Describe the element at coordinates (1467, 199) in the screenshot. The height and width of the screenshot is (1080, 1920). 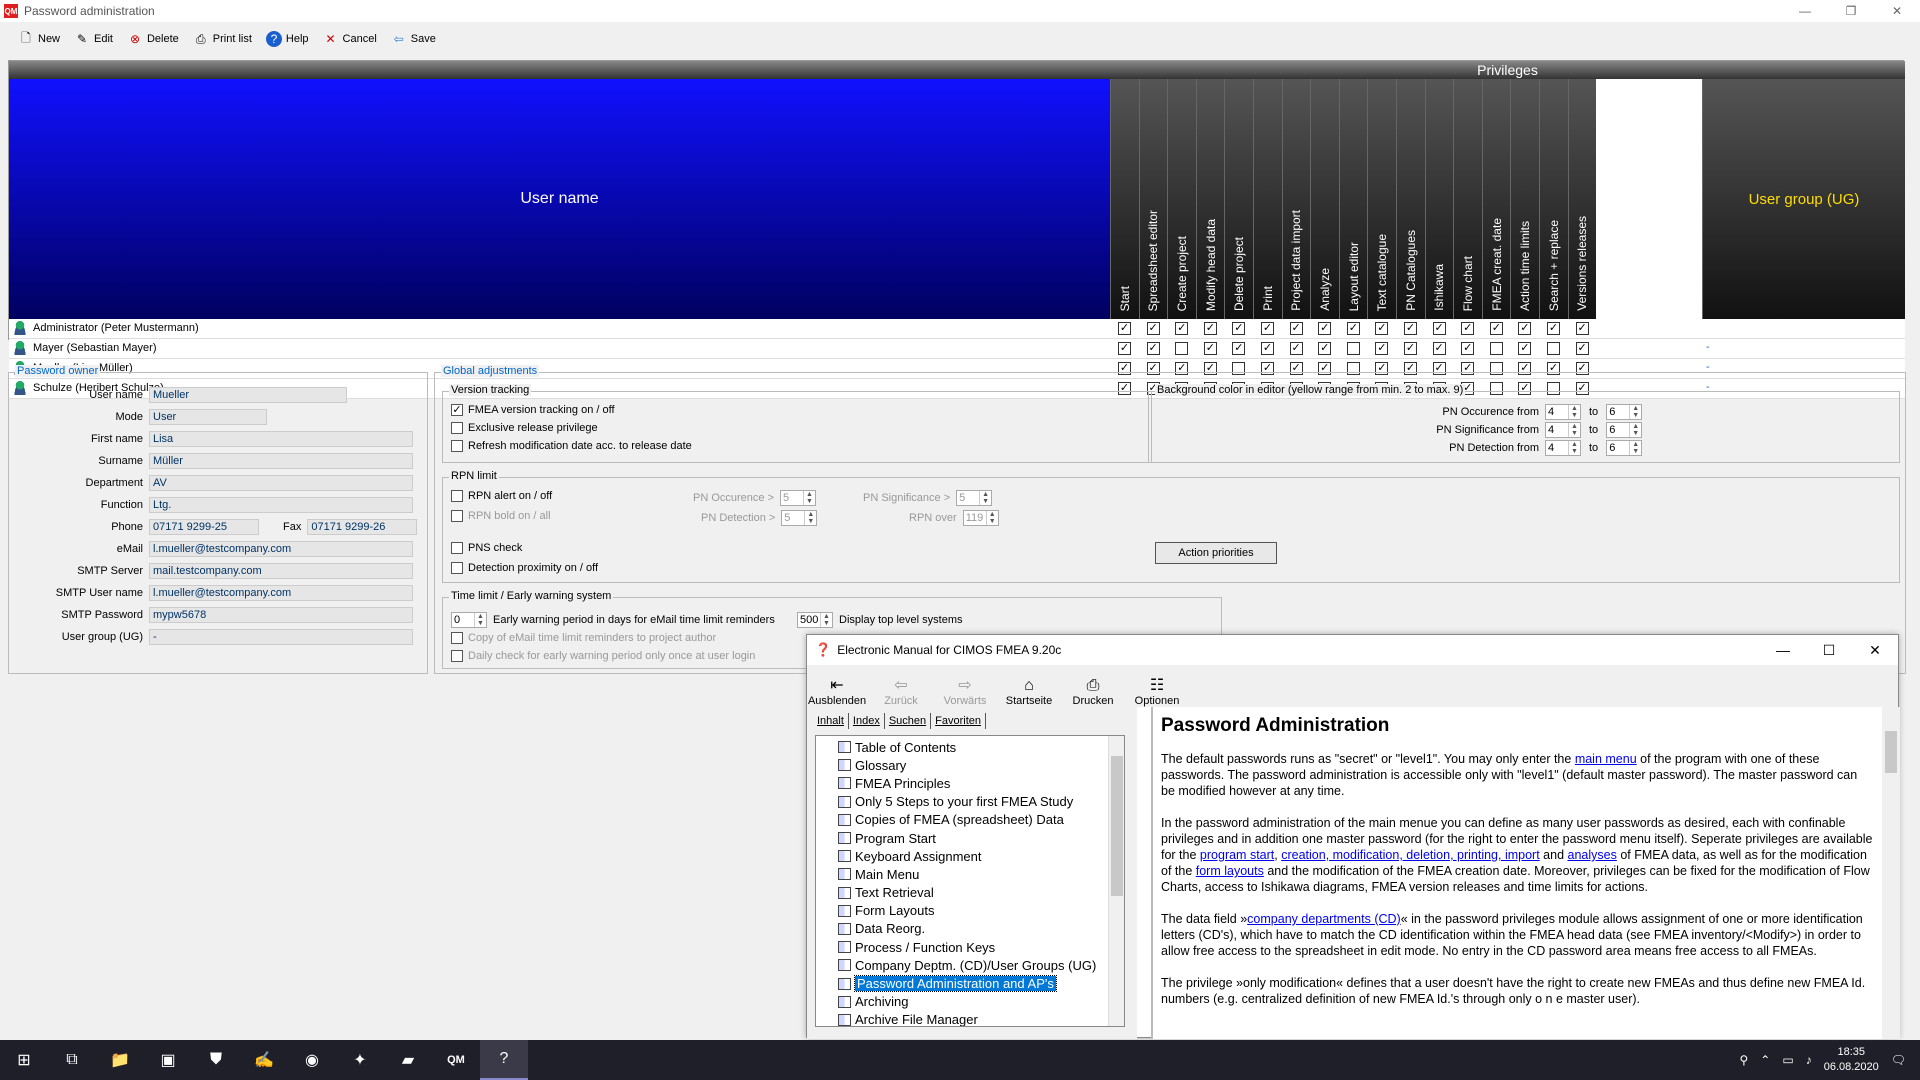
I see `column-header: Flow chart` at that location.